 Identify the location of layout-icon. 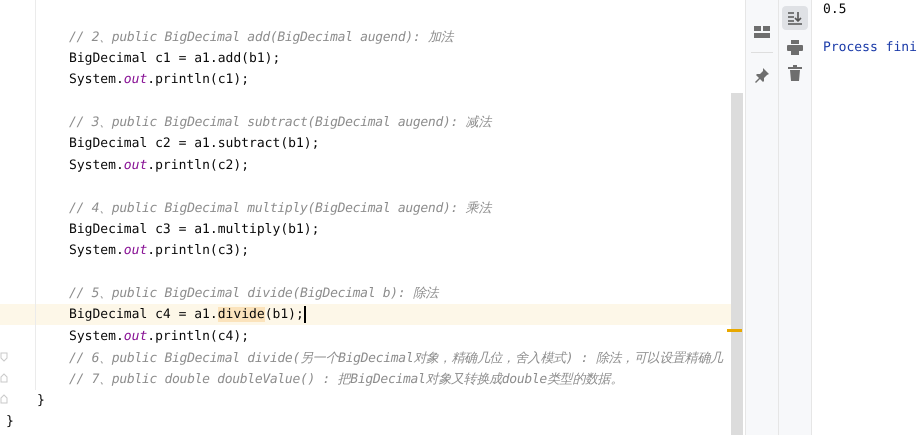
(762, 32).